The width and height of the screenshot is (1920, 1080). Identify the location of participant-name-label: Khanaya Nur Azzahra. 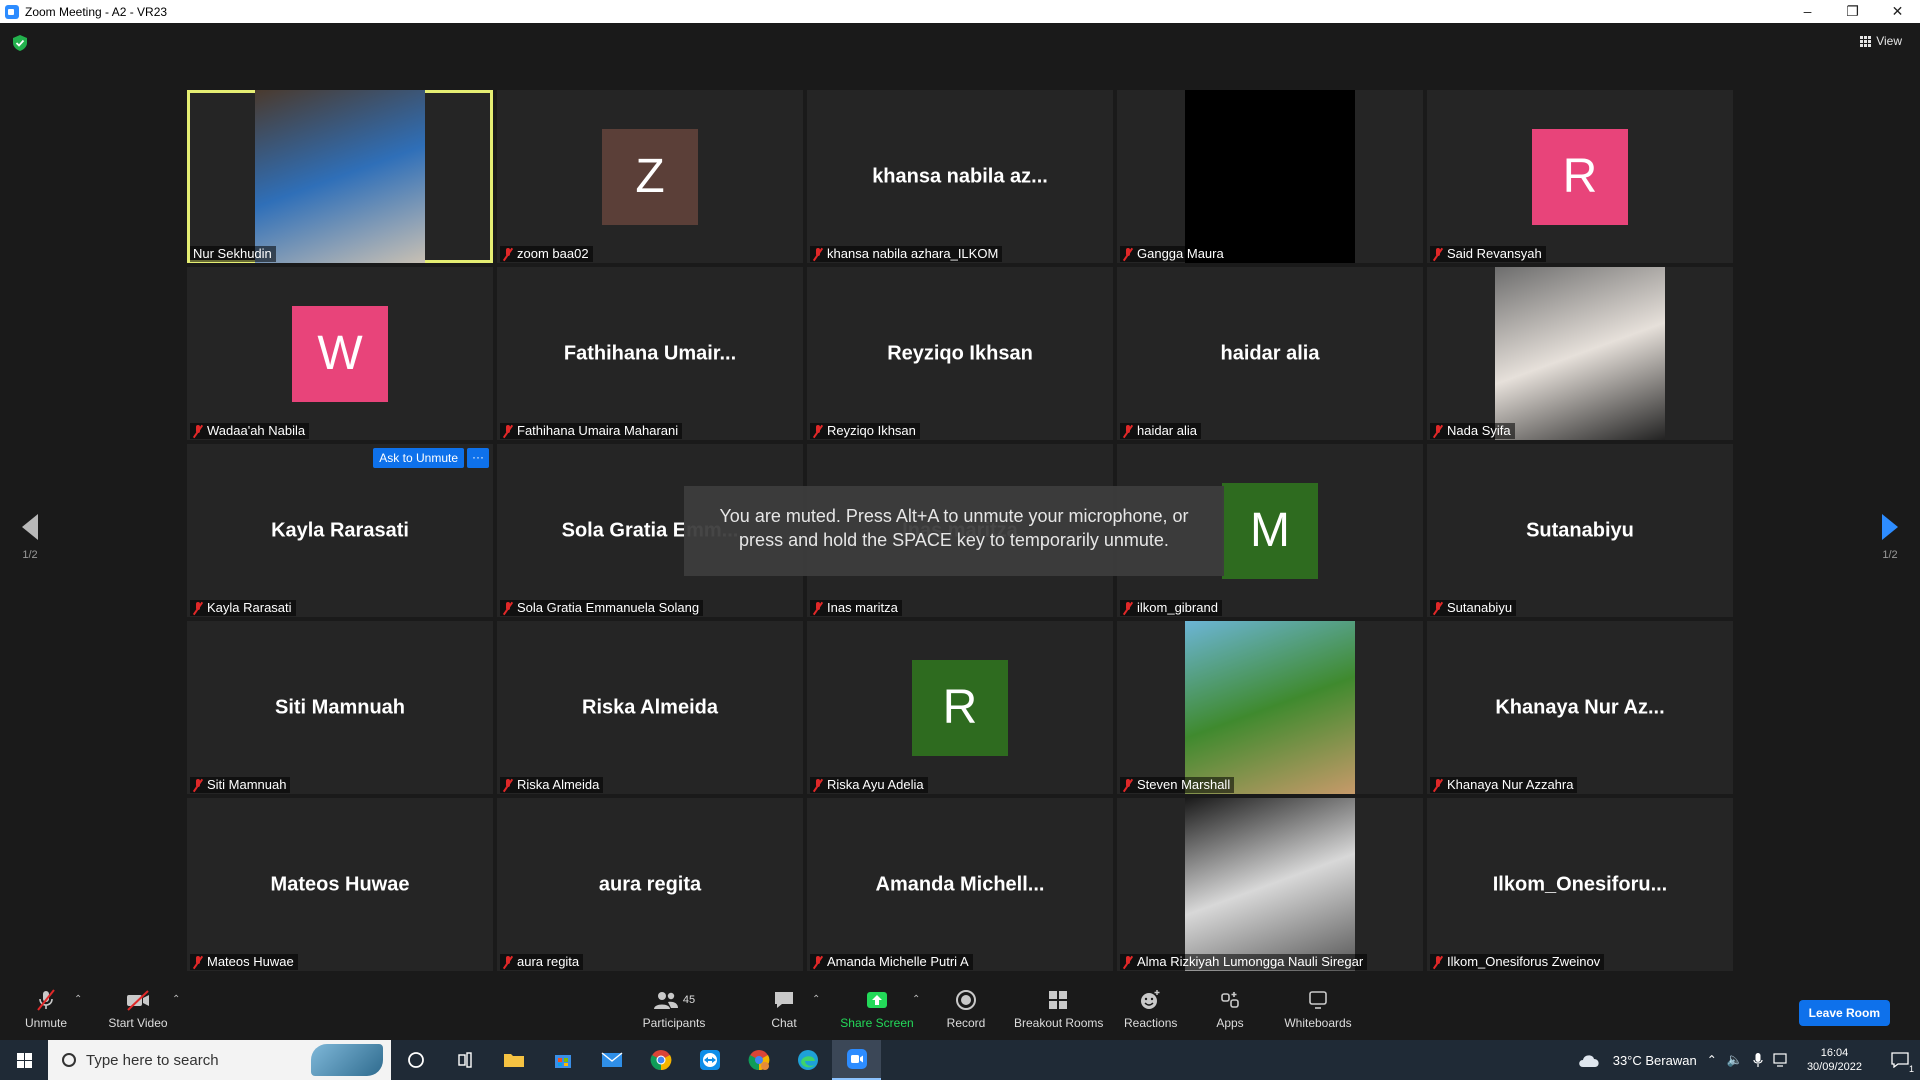
(1504, 785).